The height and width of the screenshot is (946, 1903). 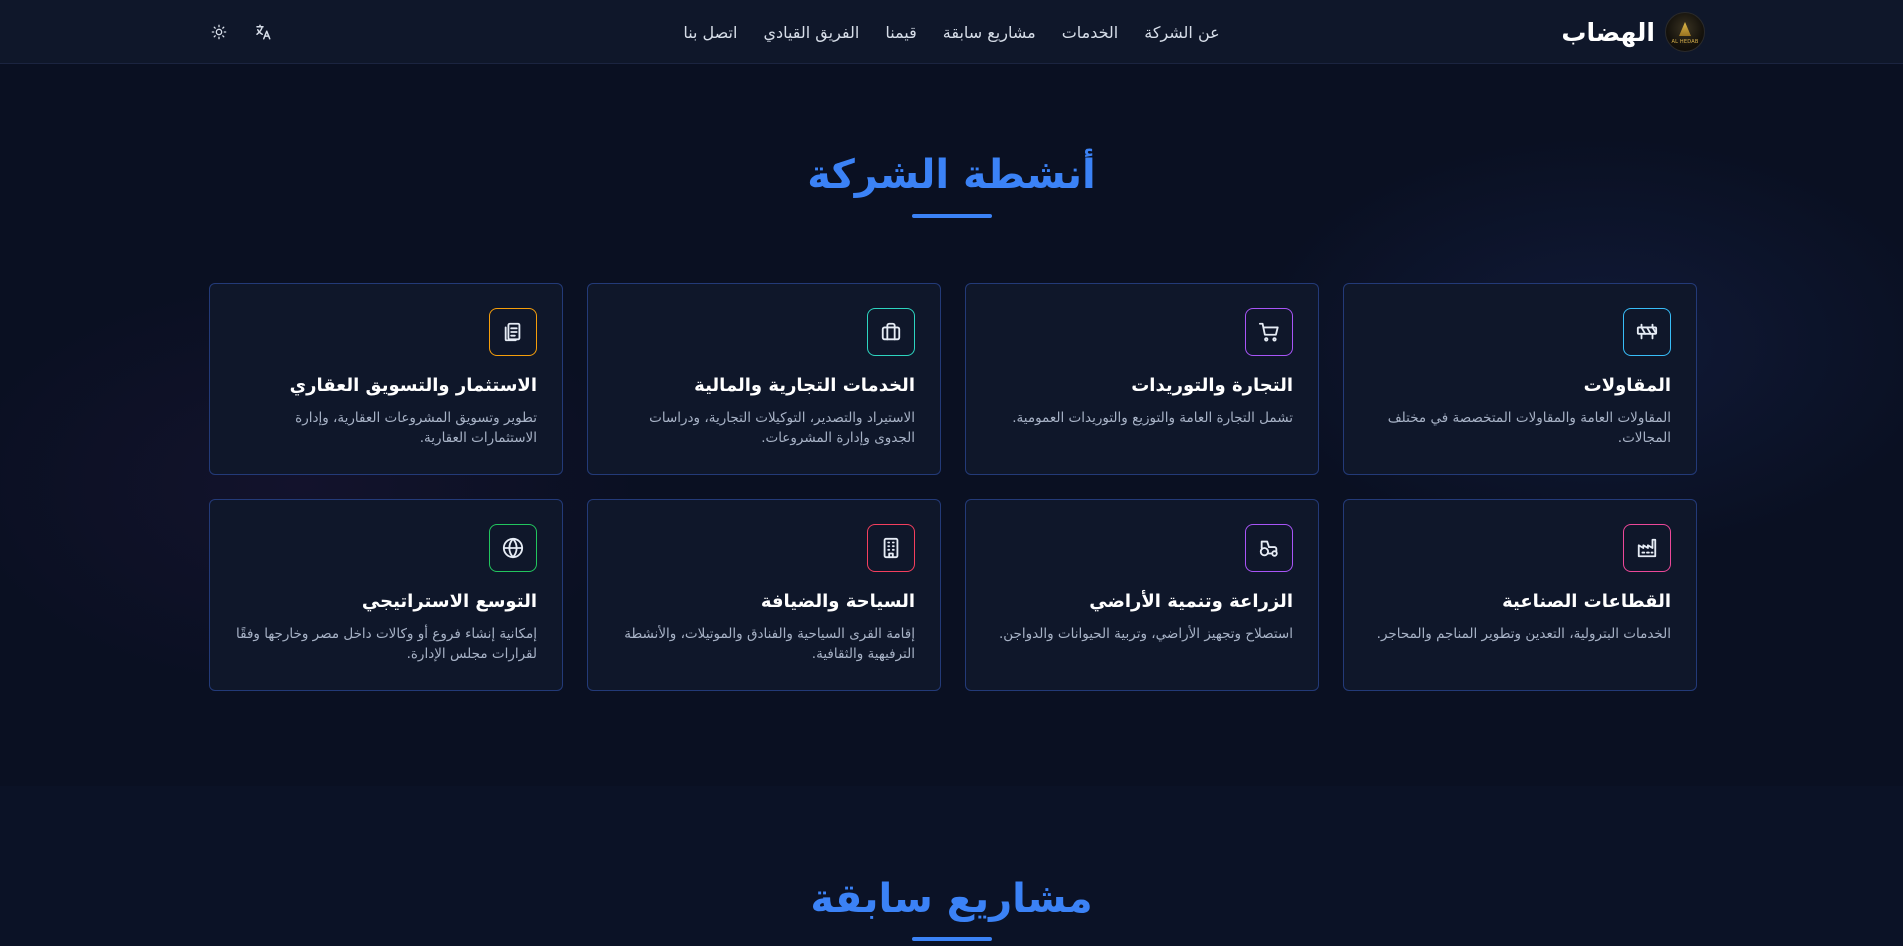 What do you see at coordinates (951, 899) in the screenshot?
I see `section-title-projects: مشاريع سابقة` at bounding box center [951, 899].